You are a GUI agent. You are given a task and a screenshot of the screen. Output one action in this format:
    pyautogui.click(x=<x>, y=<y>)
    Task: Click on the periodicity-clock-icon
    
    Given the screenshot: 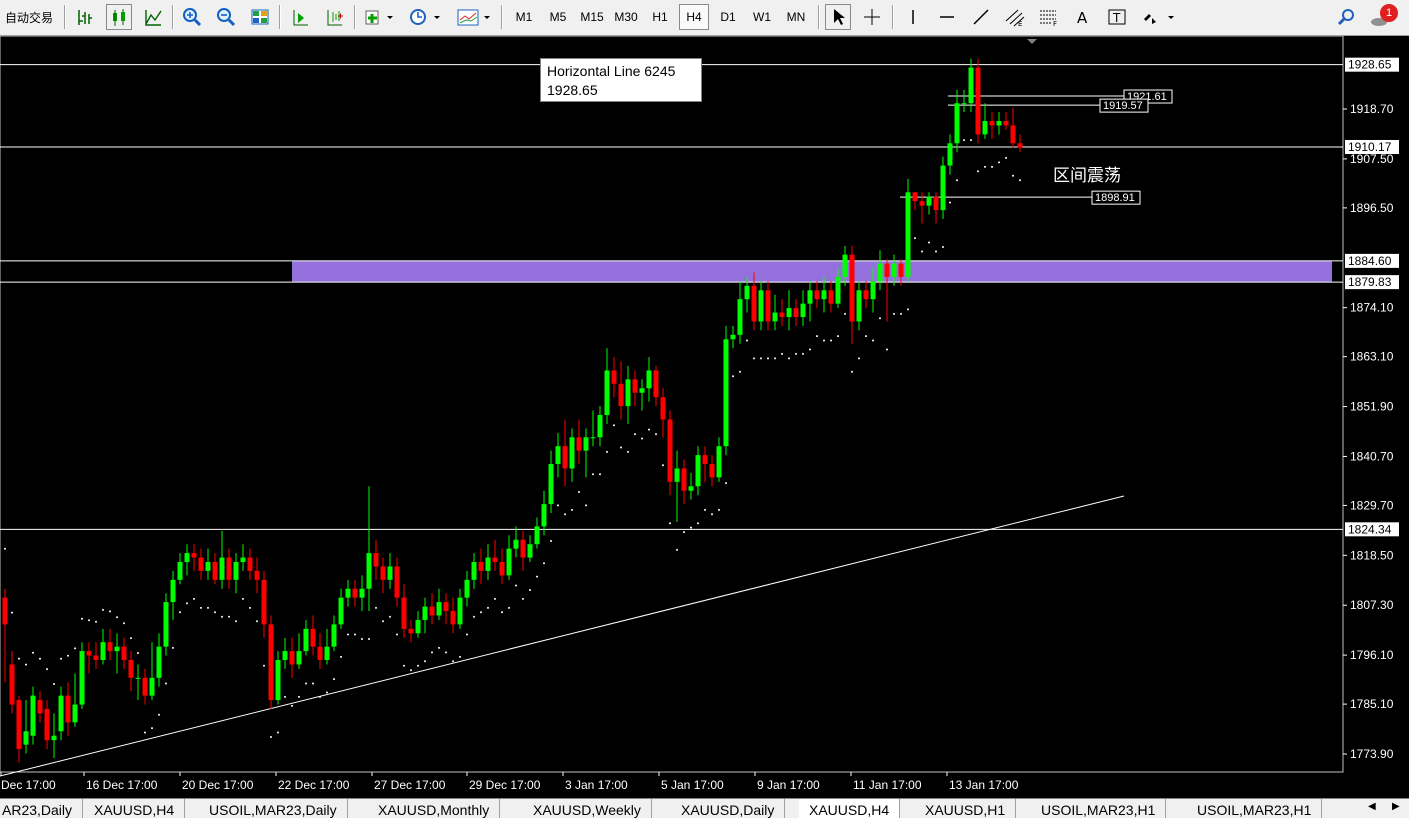 What is the action you would take?
    pyautogui.click(x=425, y=17)
    